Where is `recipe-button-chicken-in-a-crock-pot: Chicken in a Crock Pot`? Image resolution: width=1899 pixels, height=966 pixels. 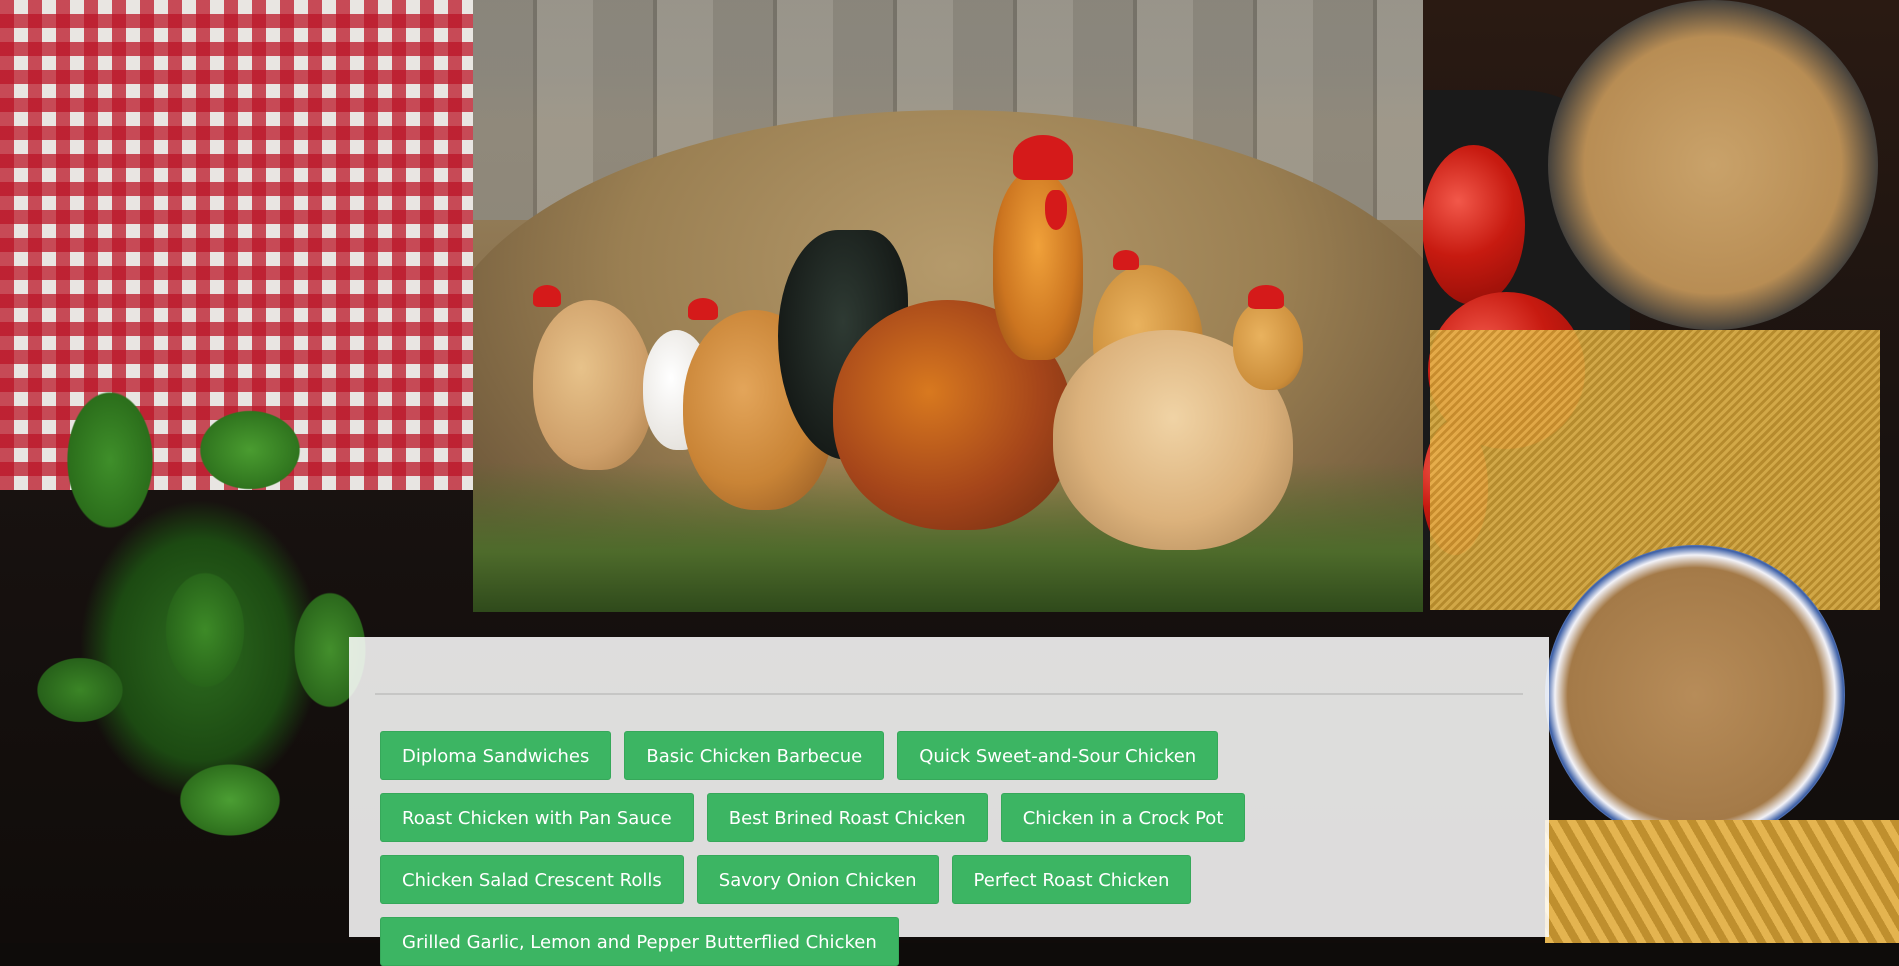 recipe-button-chicken-in-a-crock-pot: Chicken in a Crock Pot is located at coordinates (1123, 817).